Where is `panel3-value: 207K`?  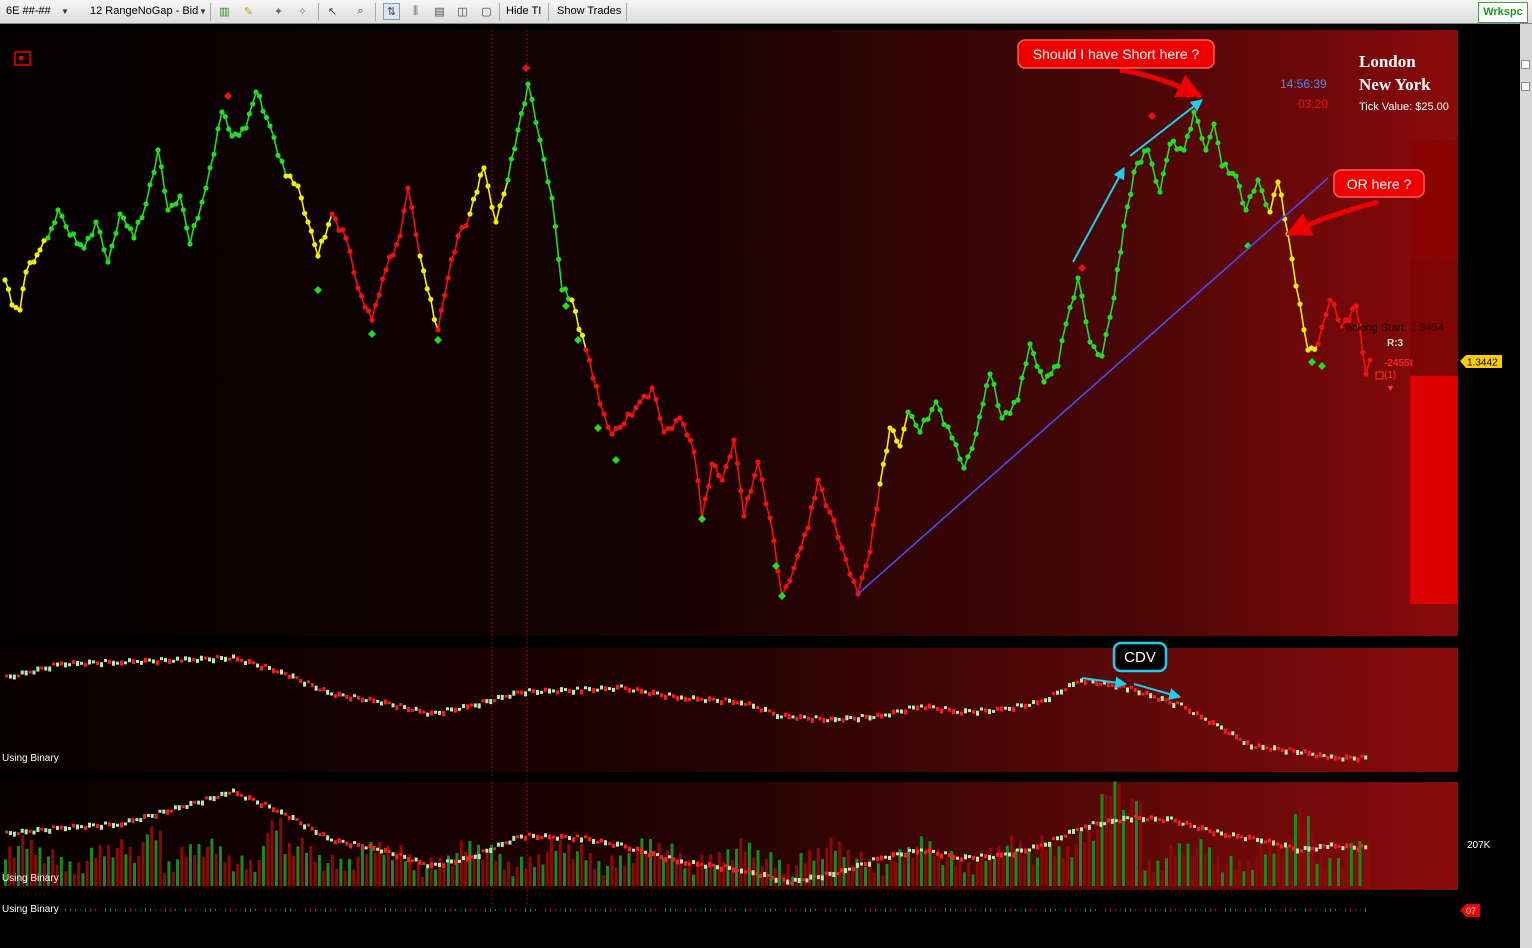 panel3-value: 207K is located at coordinates (1479, 845).